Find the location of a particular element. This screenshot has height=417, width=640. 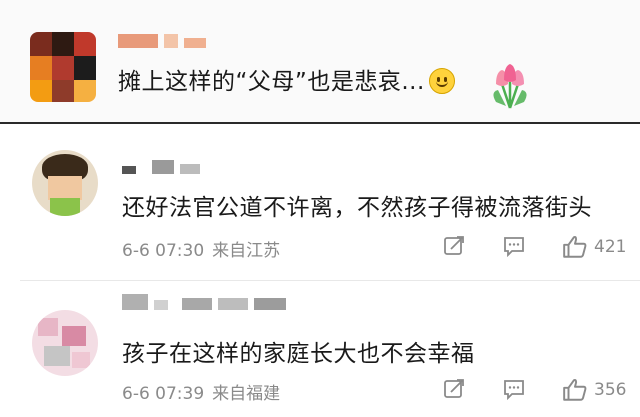

like-count: 356 is located at coordinates (610, 390).